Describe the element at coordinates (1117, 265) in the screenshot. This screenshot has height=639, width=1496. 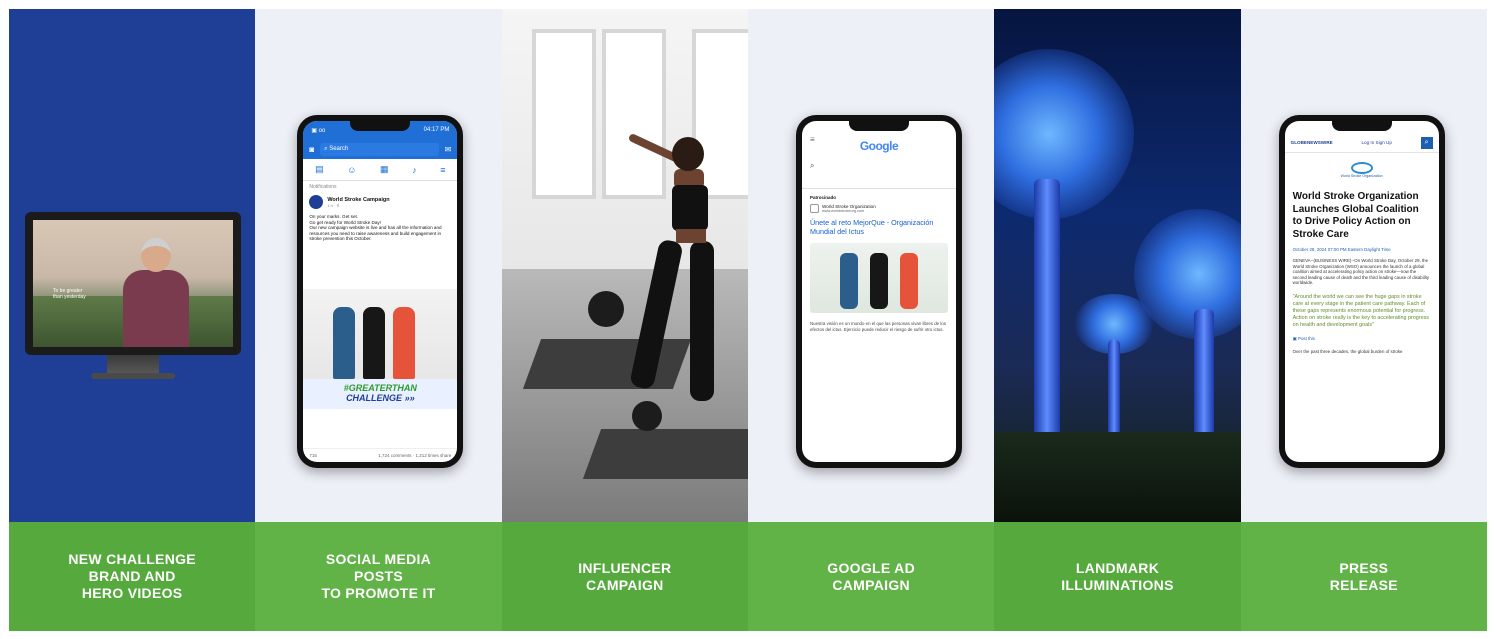
I see `supertree-illumination-photo` at that location.